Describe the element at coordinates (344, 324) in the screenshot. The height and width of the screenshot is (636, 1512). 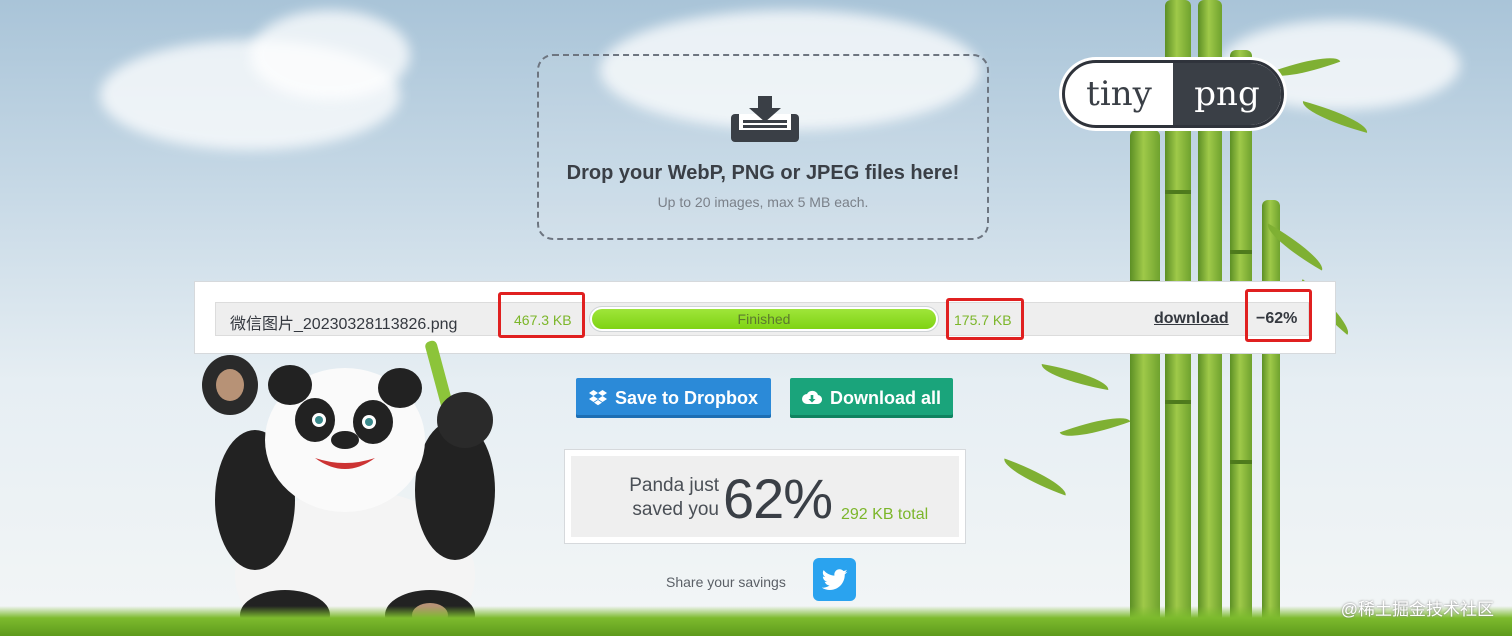
I see `file-name: 微信图片_20230328113826.png` at that location.